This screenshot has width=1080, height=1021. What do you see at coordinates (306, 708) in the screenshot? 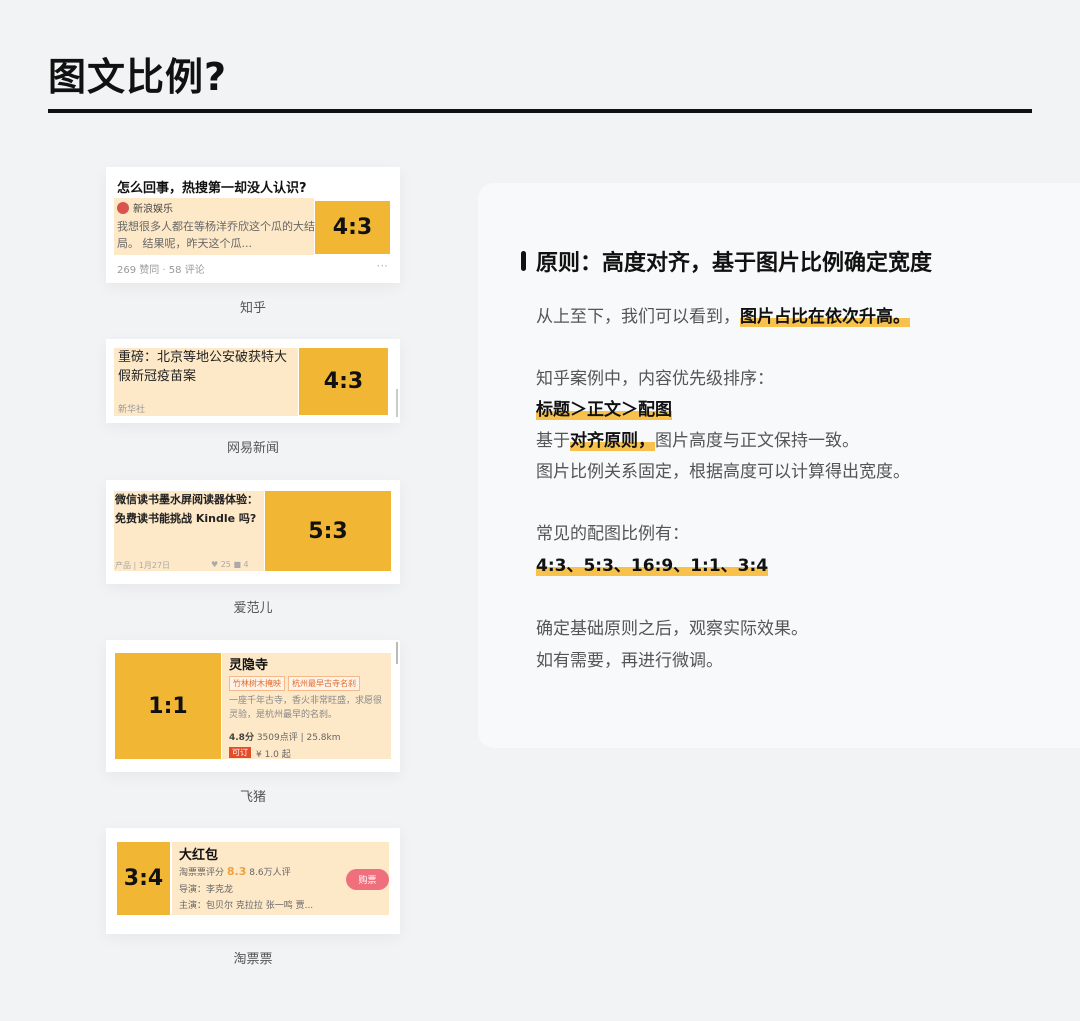
I see `poi-desc: 一座千年古寺，香火非常旺盛，求愿很灵验，是杭州最早的名刹。` at bounding box center [306, 708].